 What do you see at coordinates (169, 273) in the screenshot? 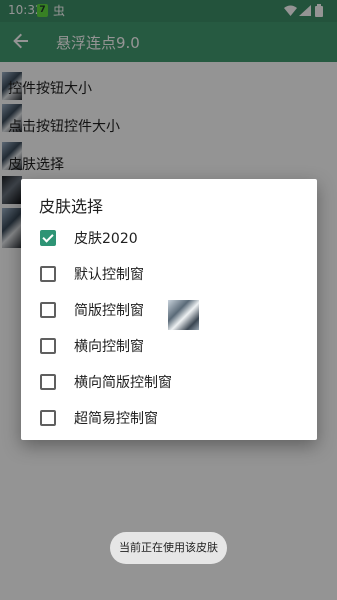
I see `option-default-control-window: 默认控制窗` at bounding box center [169, 273].